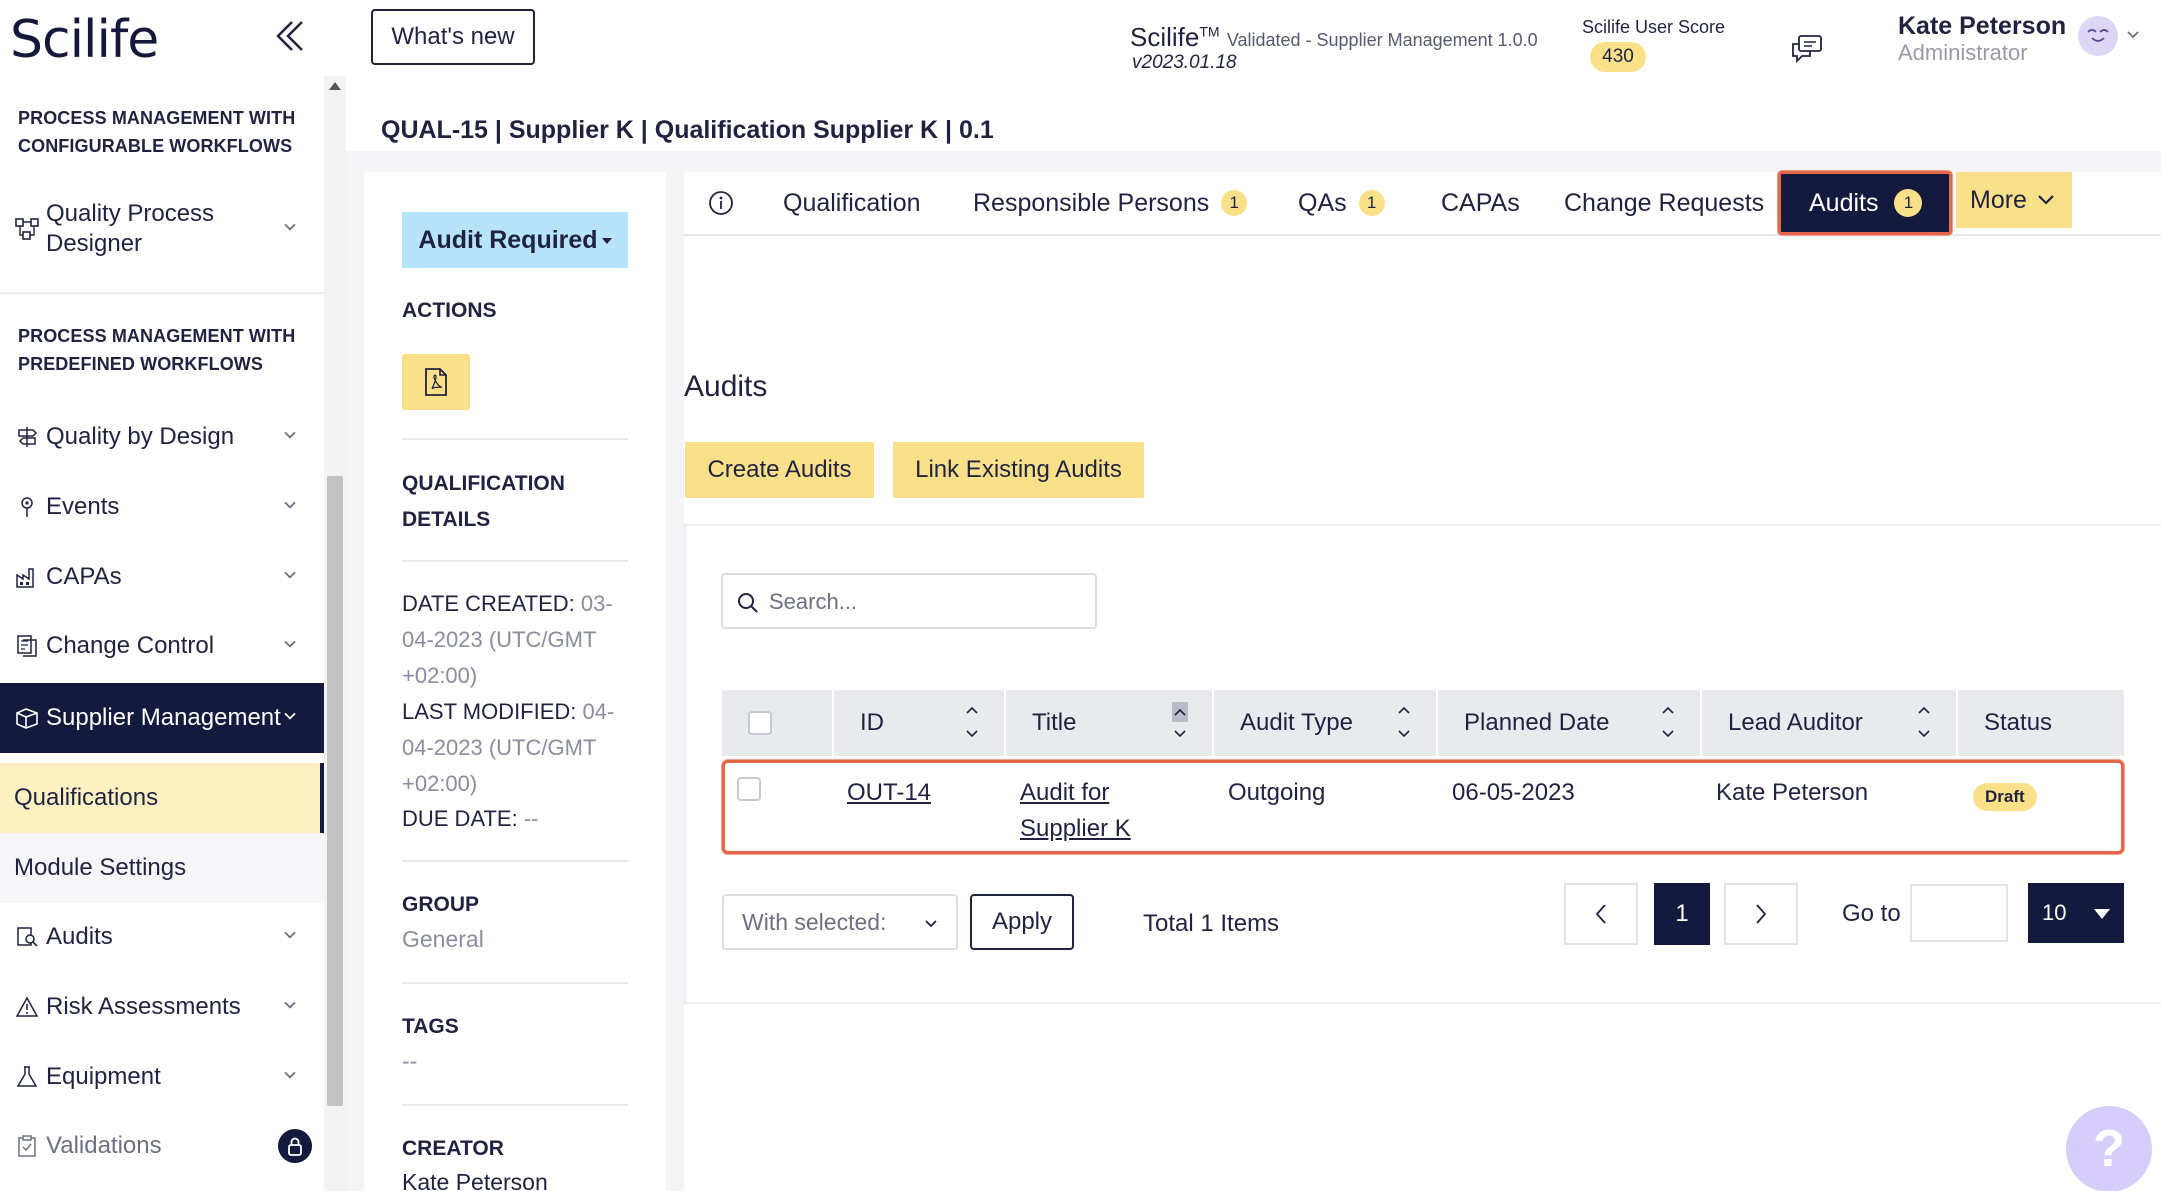  Describe the element at coordinates (1108, 723) in the screenshot. I see `column-header-title: Title` at that location.